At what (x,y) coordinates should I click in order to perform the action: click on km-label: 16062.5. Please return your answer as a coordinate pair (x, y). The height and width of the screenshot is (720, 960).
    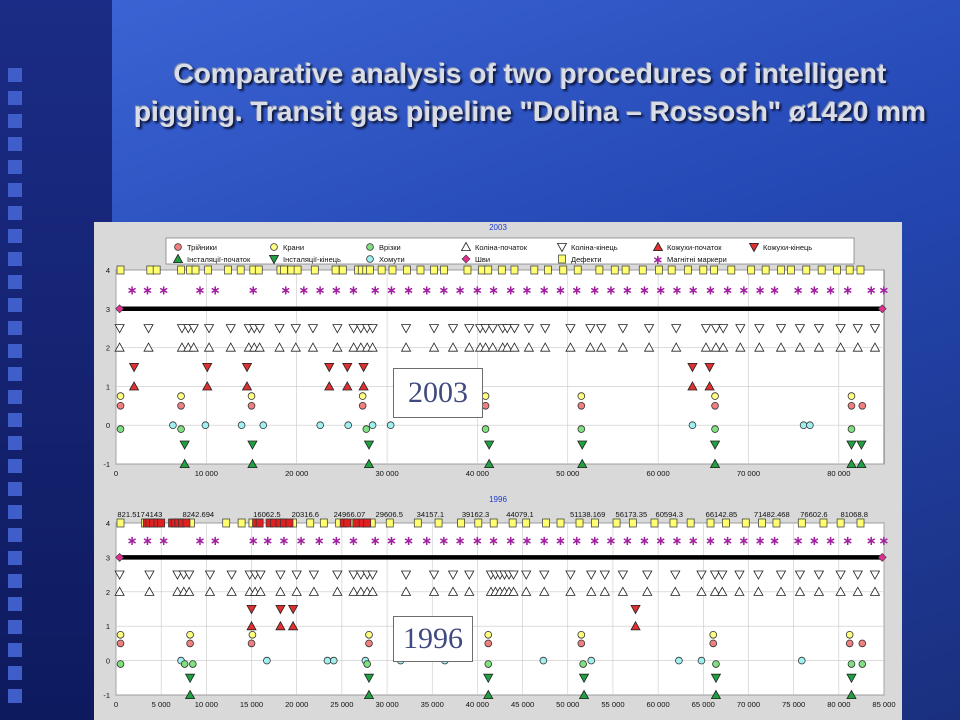
    Looking at the image, I should click on (266, 514).